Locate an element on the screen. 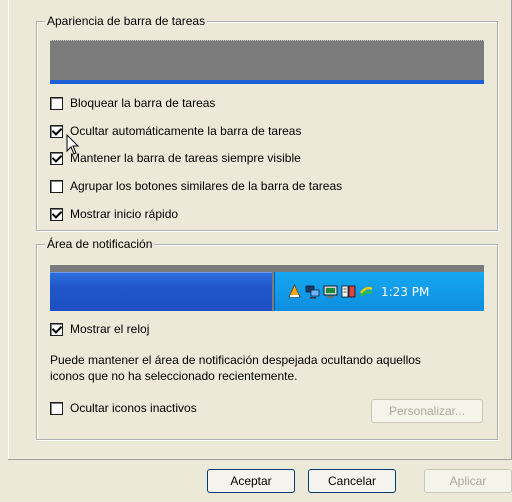 Image resolution: width=512 pixels, height=502 pixels. lock-taskbar-option: Bloquear la barra de tareas is located at coordinates (132, 103).